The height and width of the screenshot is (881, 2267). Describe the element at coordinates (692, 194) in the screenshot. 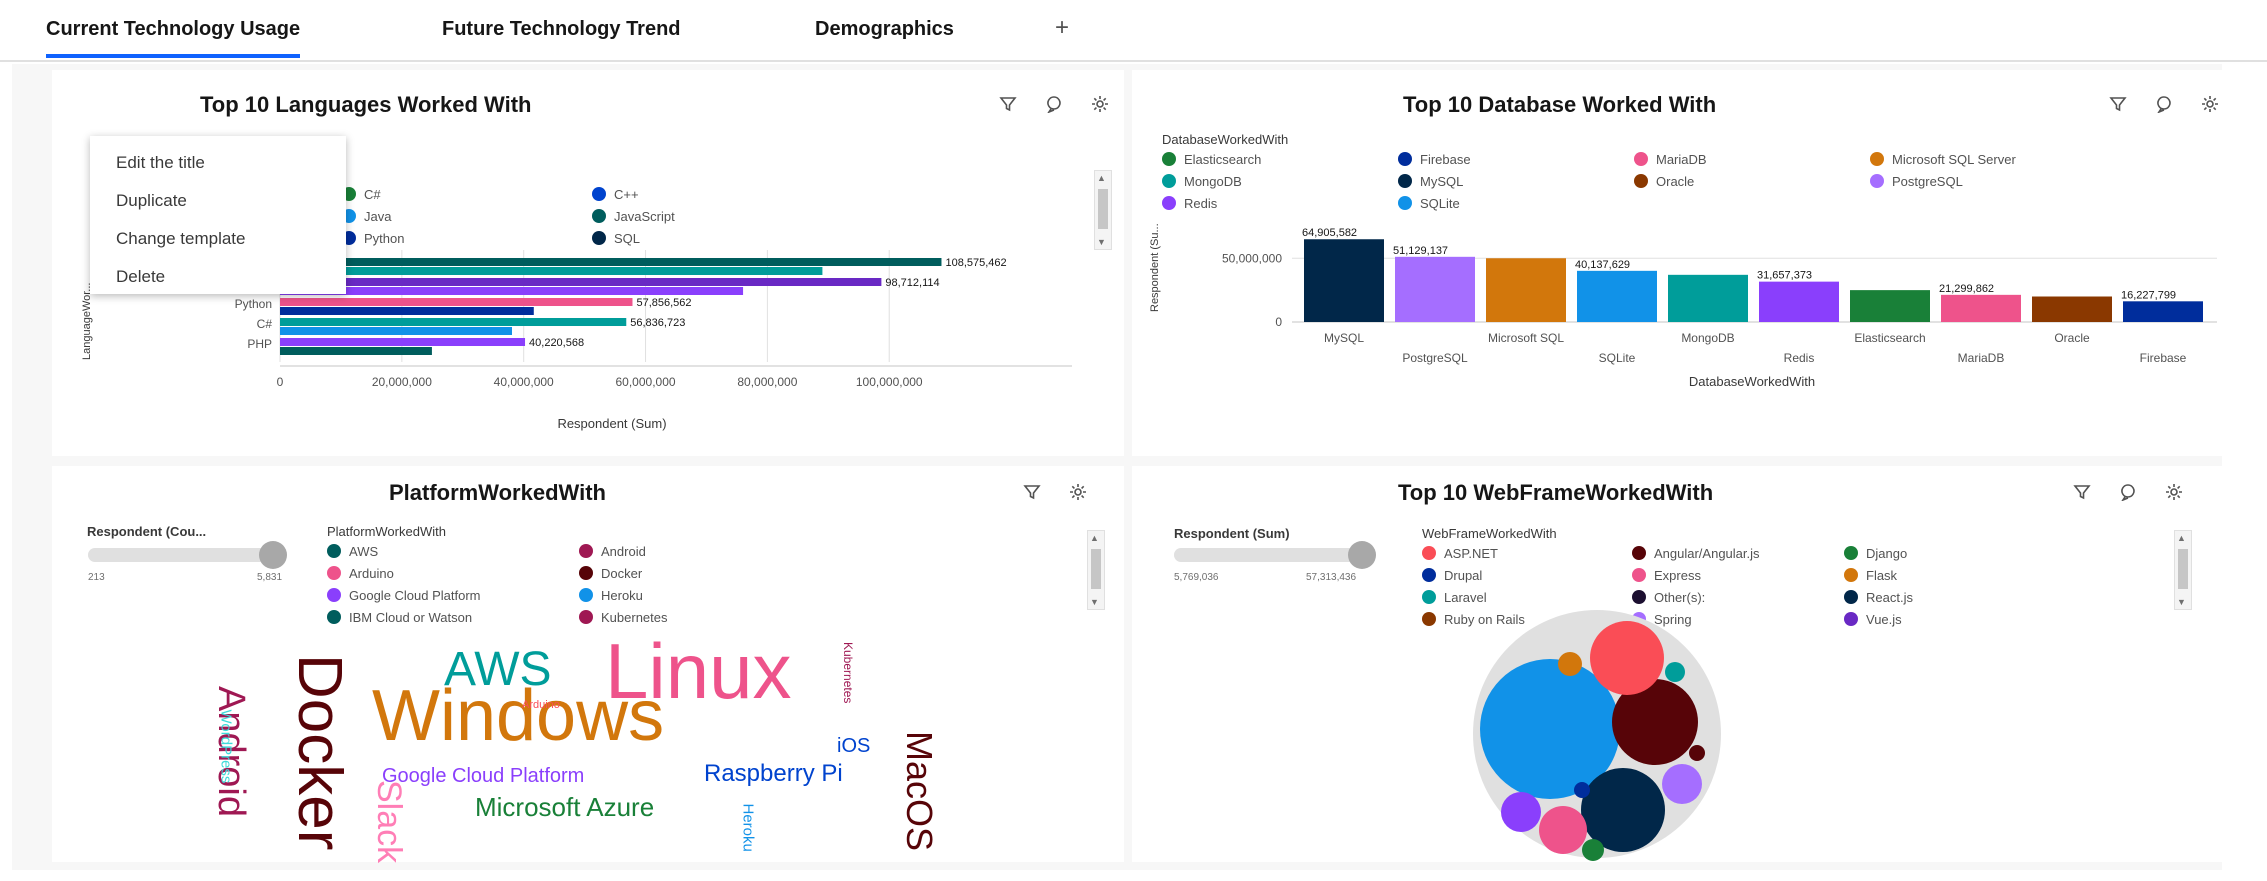

I see `legend-item: C++` at that location.